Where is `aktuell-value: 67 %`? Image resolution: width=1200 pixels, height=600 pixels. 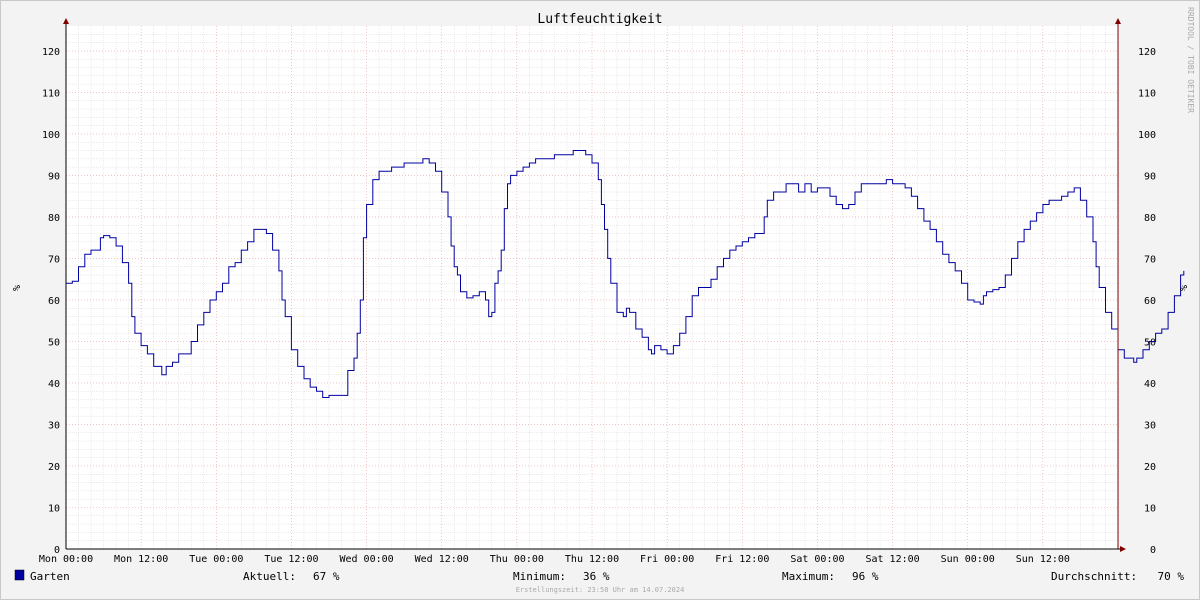 aktuell-value: 67 % is located at coordinates (326, 576).